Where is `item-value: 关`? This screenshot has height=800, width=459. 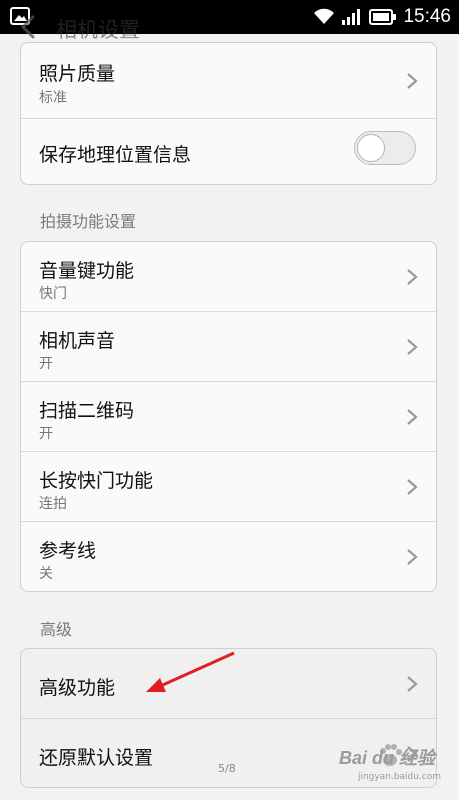
item-value: 关 is located at coordinates (46, 574).